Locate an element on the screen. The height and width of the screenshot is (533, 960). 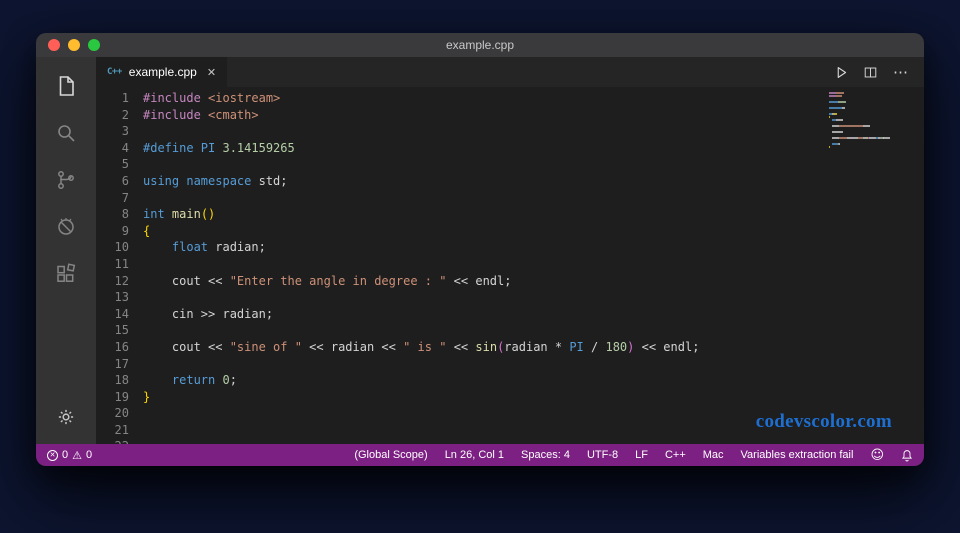
titlebar: example.cpp is located at coordinates (480, 45).